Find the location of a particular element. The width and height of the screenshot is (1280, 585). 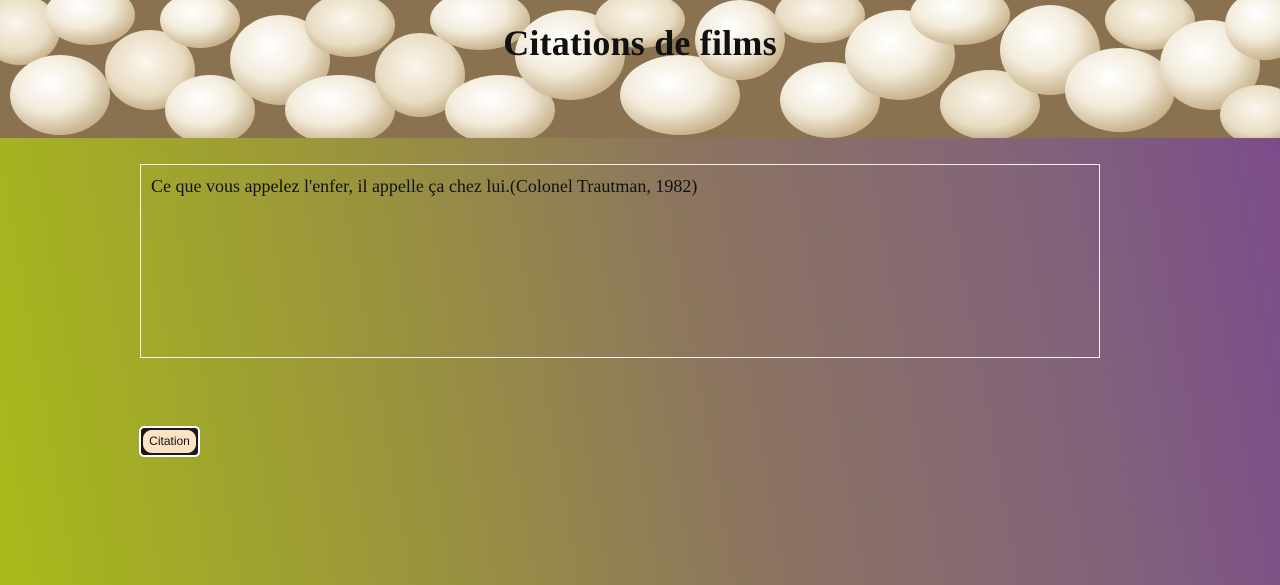

citation-button: Citation is located at coordinates (169, 441).